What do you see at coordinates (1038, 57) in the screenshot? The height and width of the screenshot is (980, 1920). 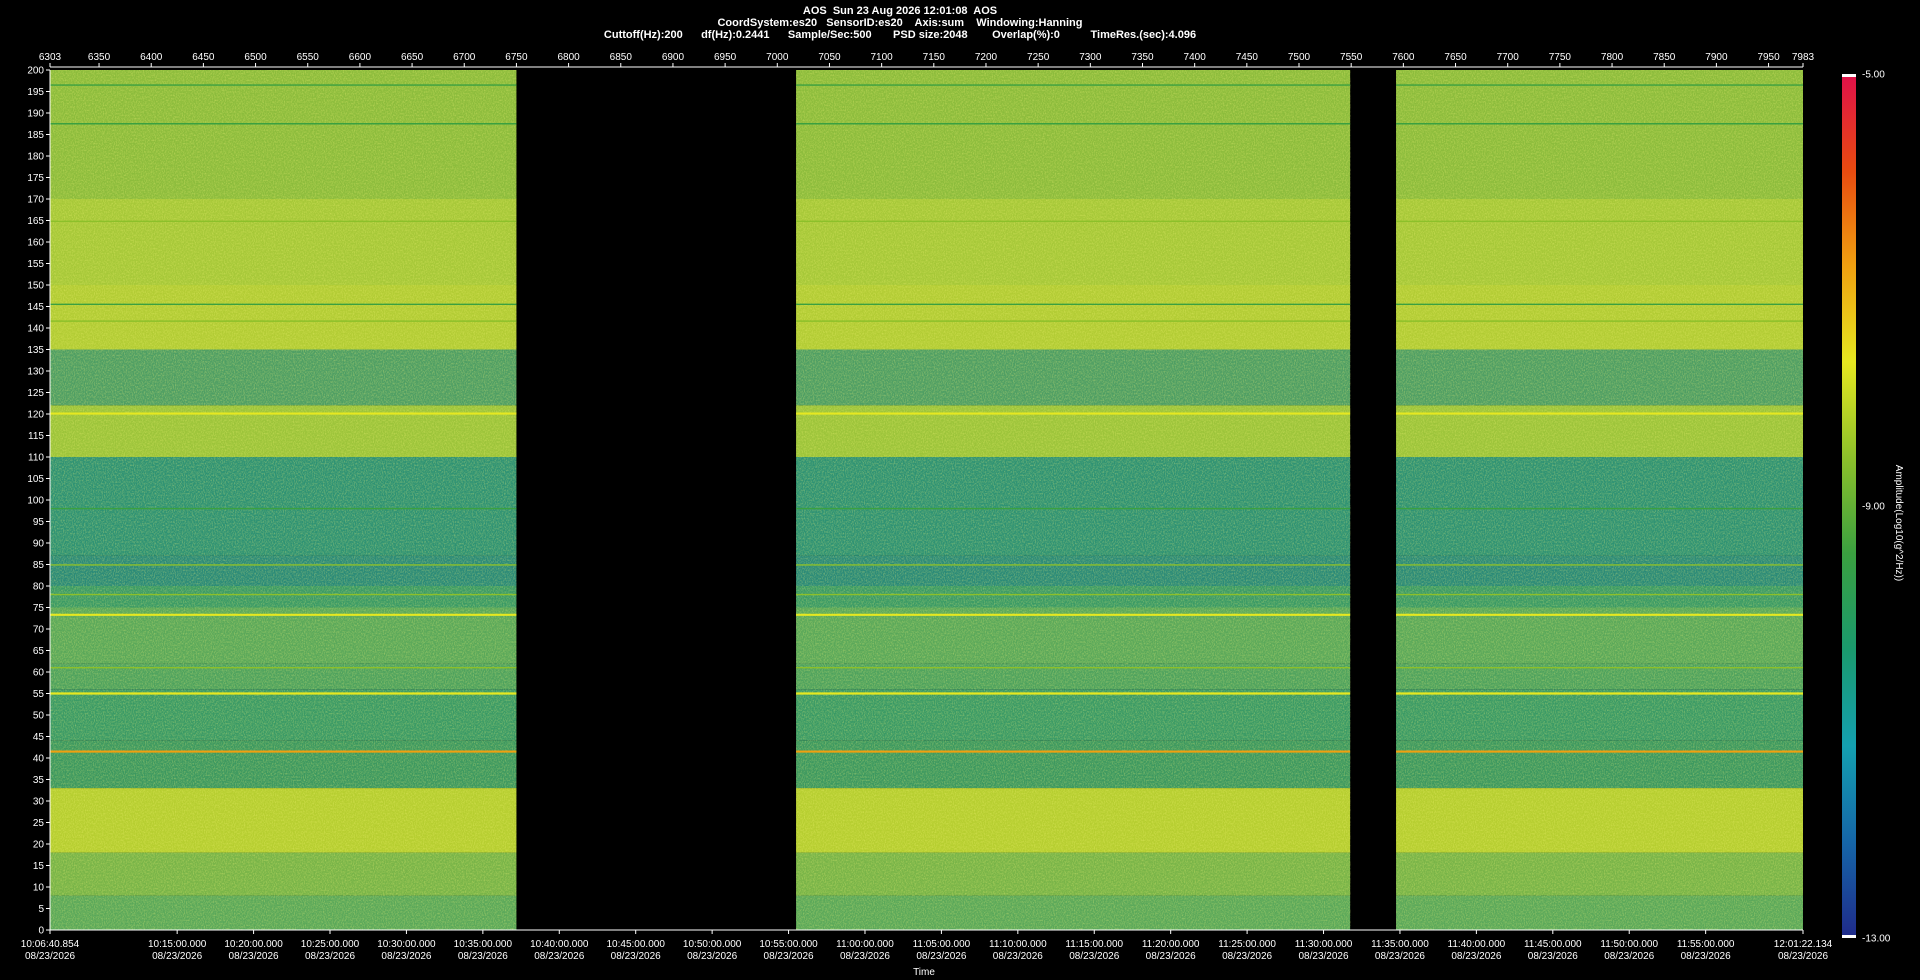 I see `top-tick-label: 7250` at bounding box center [1038, 57].